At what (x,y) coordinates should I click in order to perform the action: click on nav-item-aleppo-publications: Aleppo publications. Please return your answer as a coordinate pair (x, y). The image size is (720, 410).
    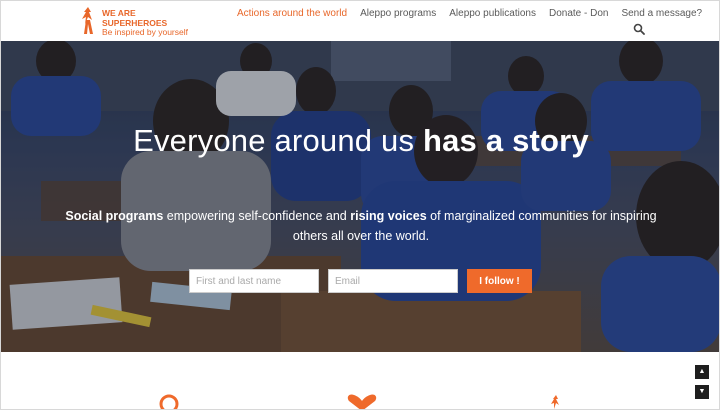
    Looking at the image, I should click on (492, 13).